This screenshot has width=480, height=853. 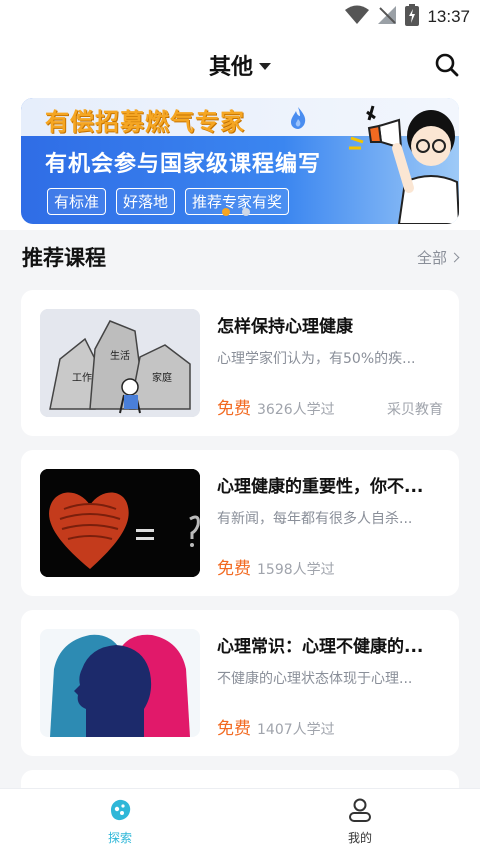 I want to click on wifi-icon, so click(x=357, y=17).